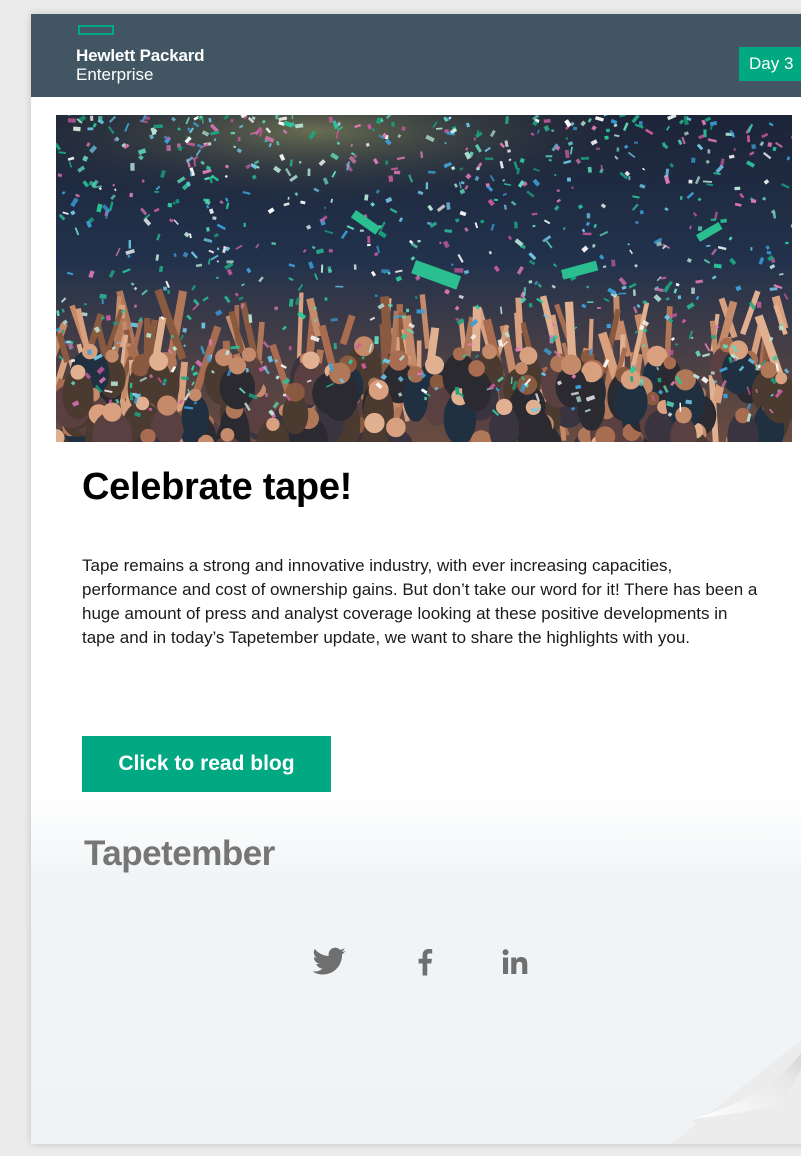 The image size is (801, 1156). I want to click on read-blog-button: Click to read blog, so click(206, 764).